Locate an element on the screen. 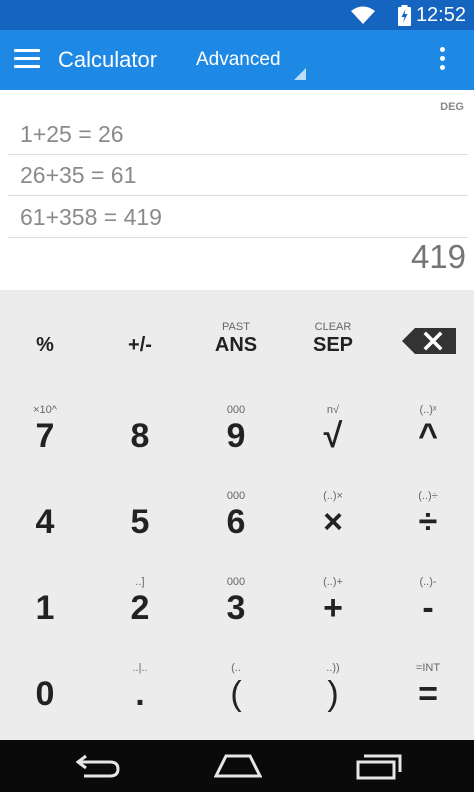  ans-button: PAST ANS is located at coordinates (236, 338).